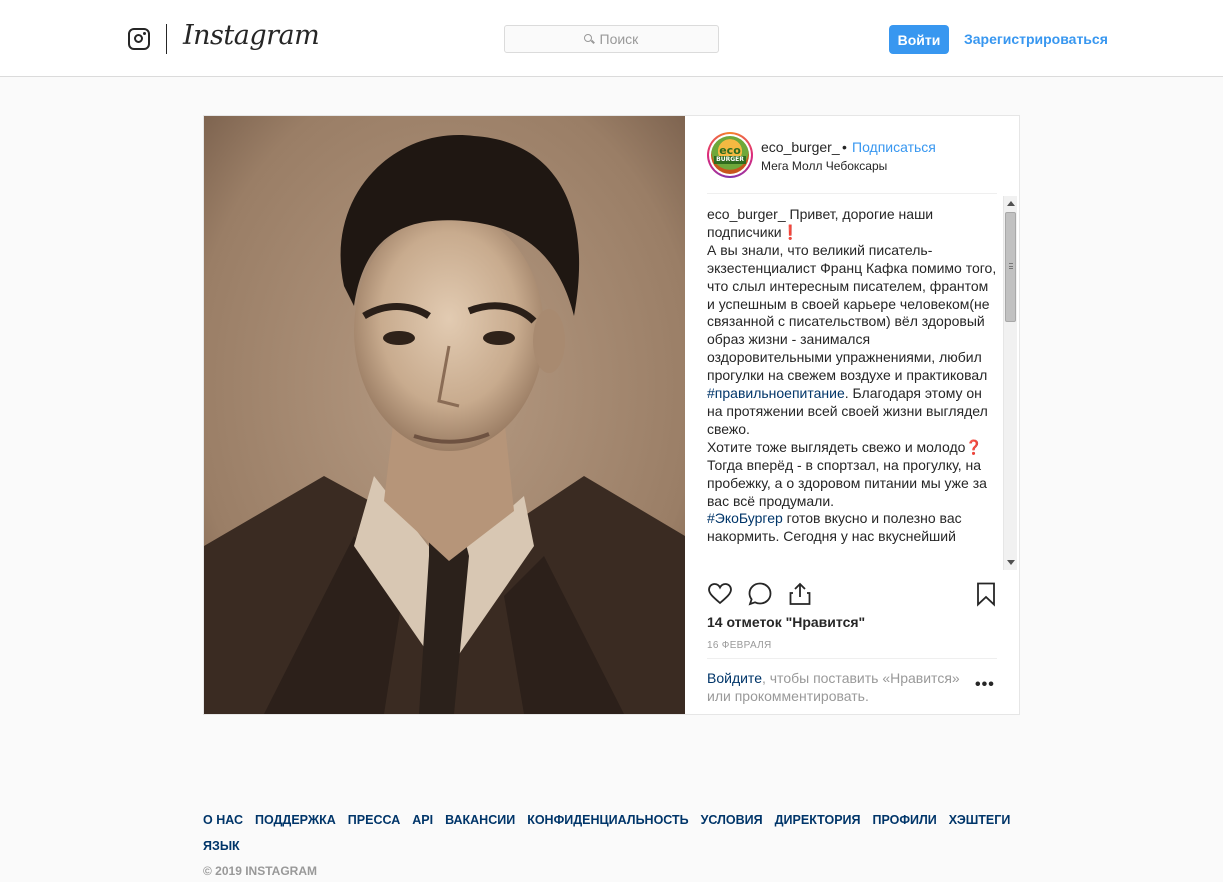 This screenshot has height=882, width=1223. I want to click on scroll-down-arrow-icon, so click(1011, 562).